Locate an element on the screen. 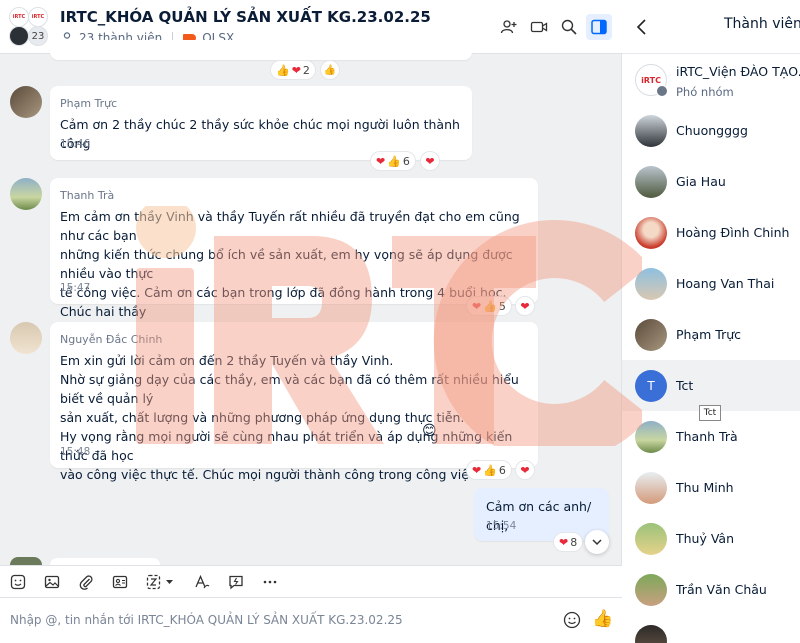  member-item: Thuỷ Vân is located at coordinates (711, 538).